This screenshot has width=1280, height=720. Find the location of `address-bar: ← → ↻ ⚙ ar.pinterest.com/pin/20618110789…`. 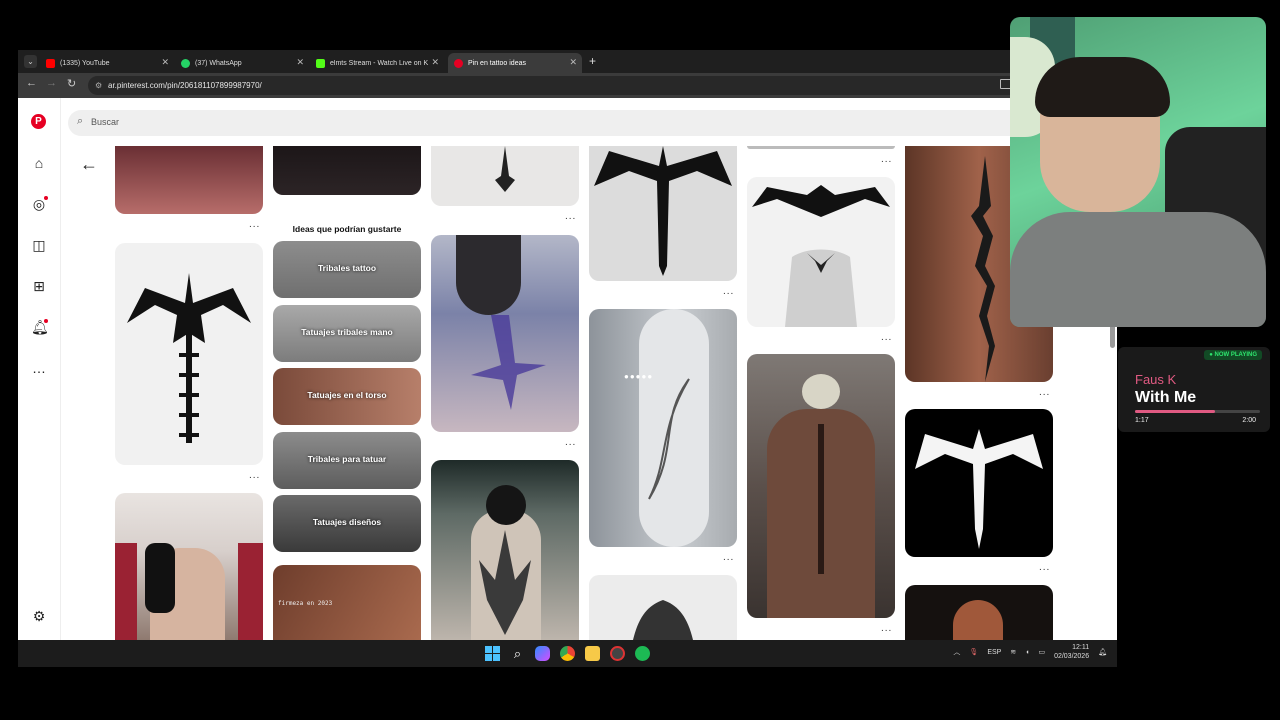

address-bar: ← → ↻ ⚙ ar.pinterest.com/pin/20618110789… is located at coordinates (567, 85).